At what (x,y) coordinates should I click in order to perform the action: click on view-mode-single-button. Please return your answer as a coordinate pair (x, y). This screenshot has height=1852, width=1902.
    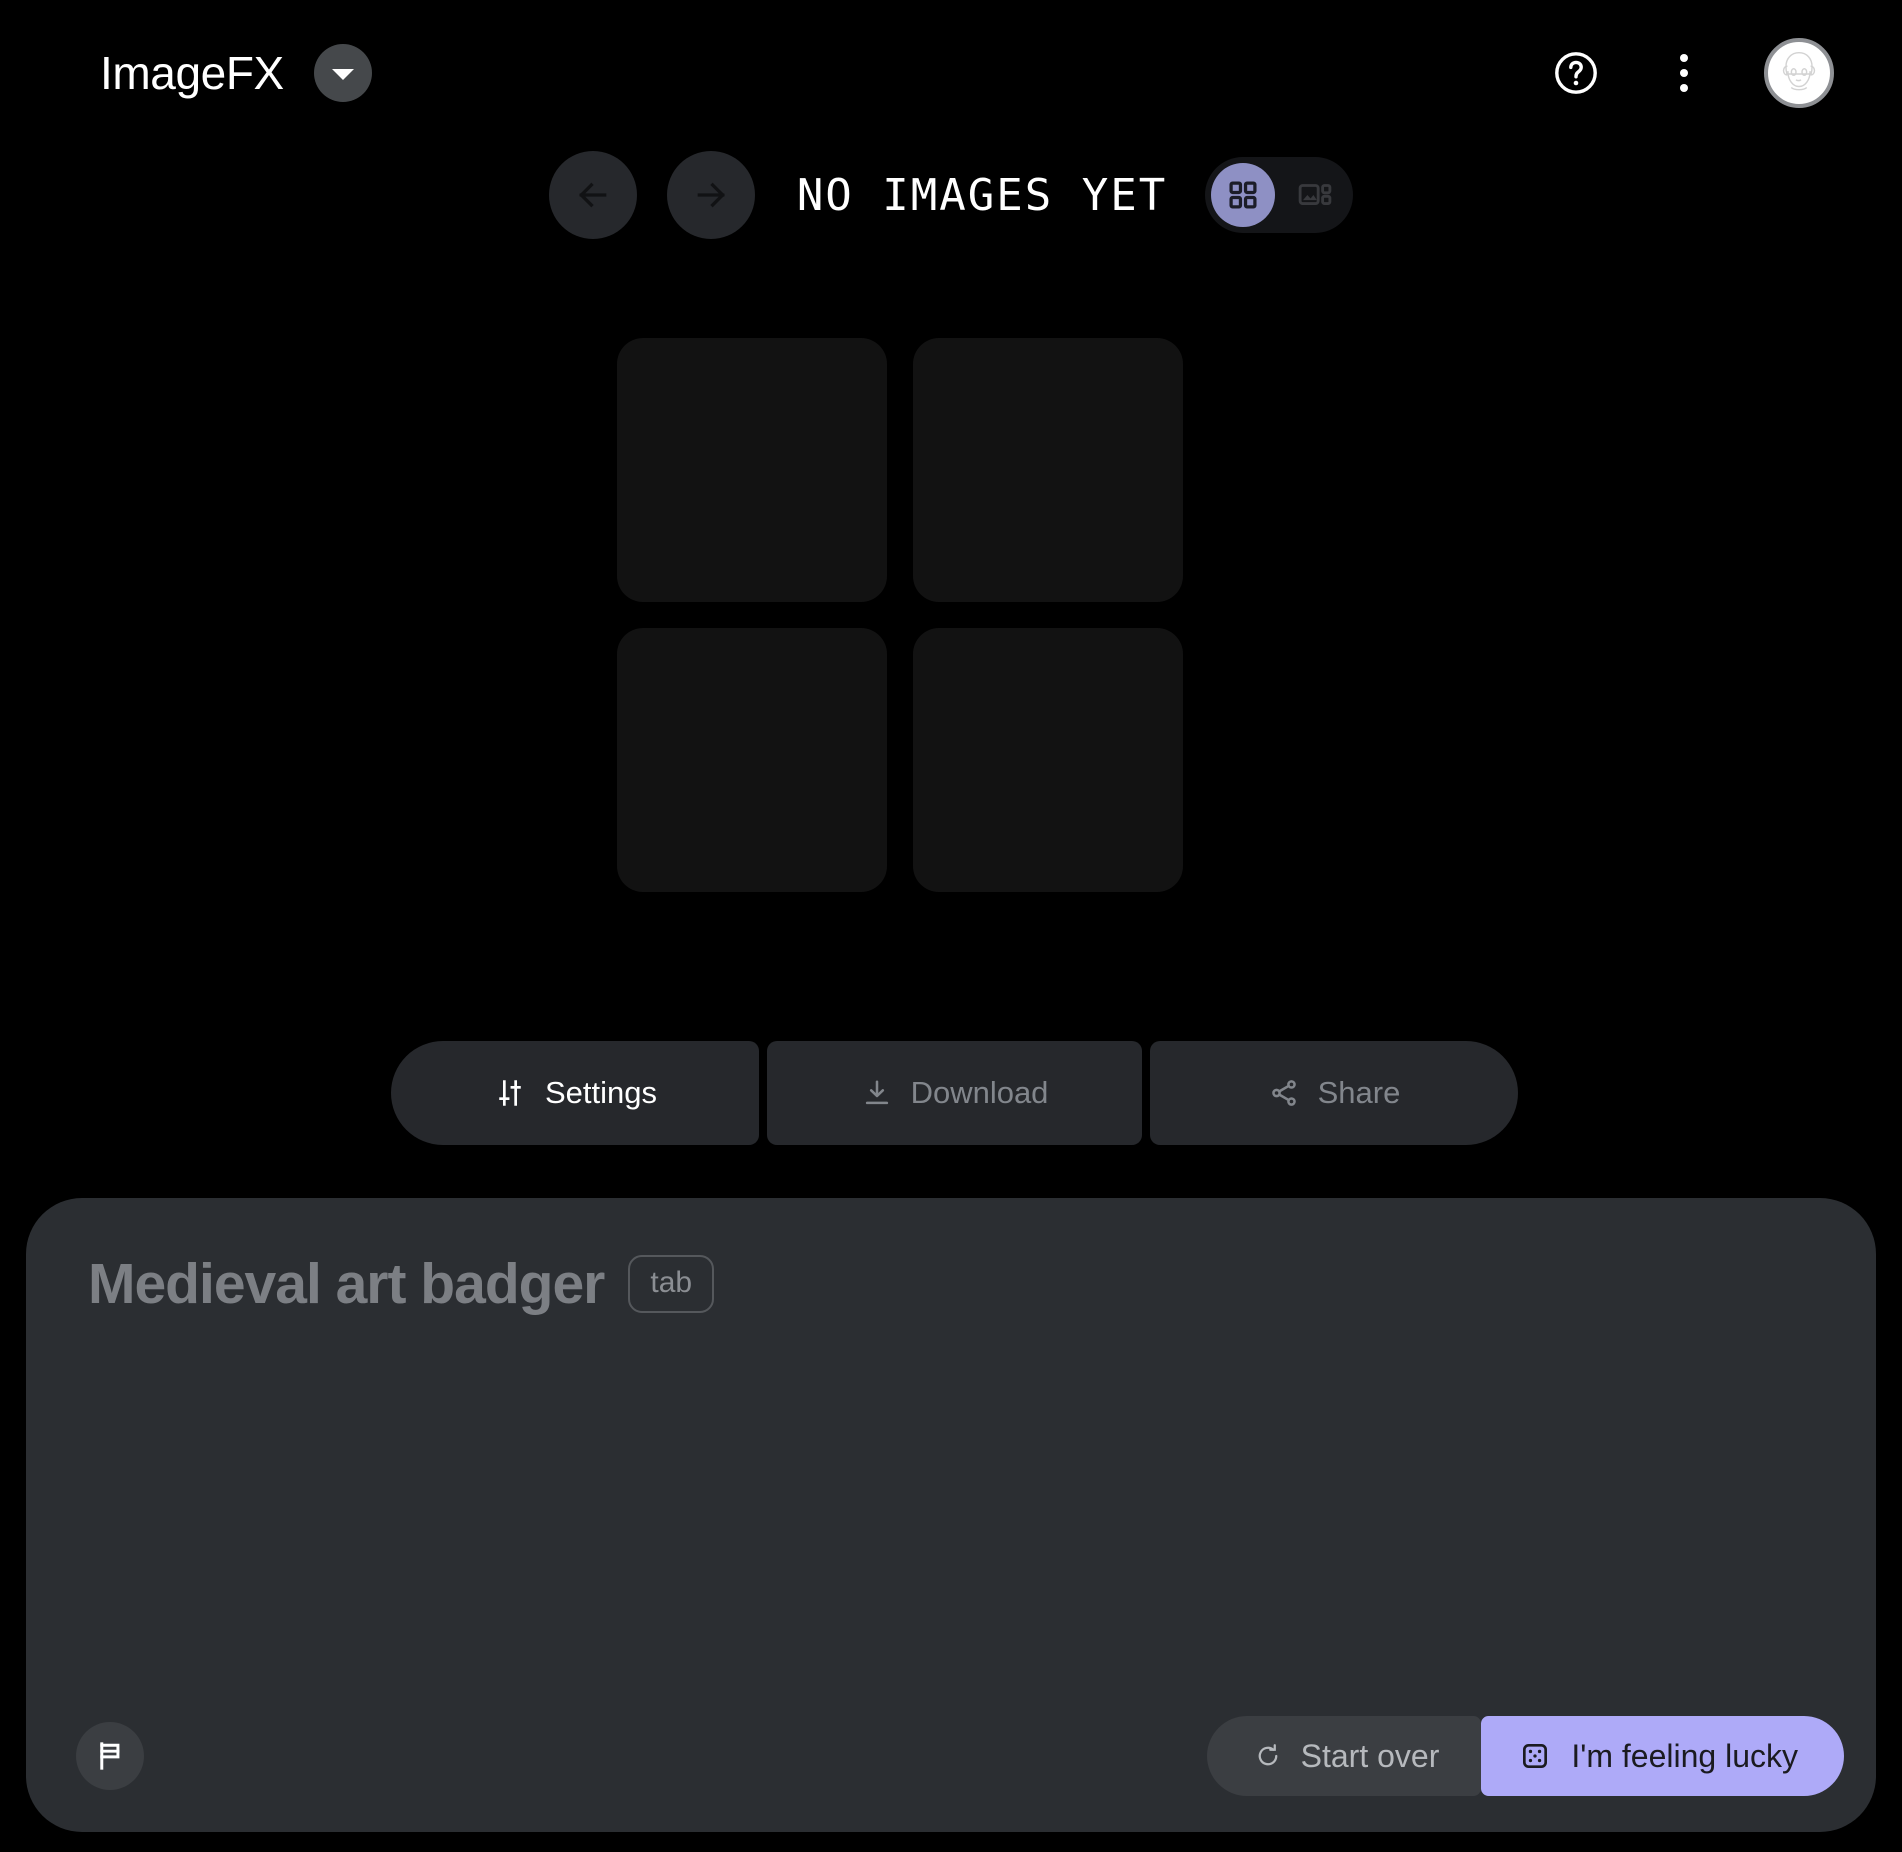
    Looking at the image, I should click on (1315, 195).